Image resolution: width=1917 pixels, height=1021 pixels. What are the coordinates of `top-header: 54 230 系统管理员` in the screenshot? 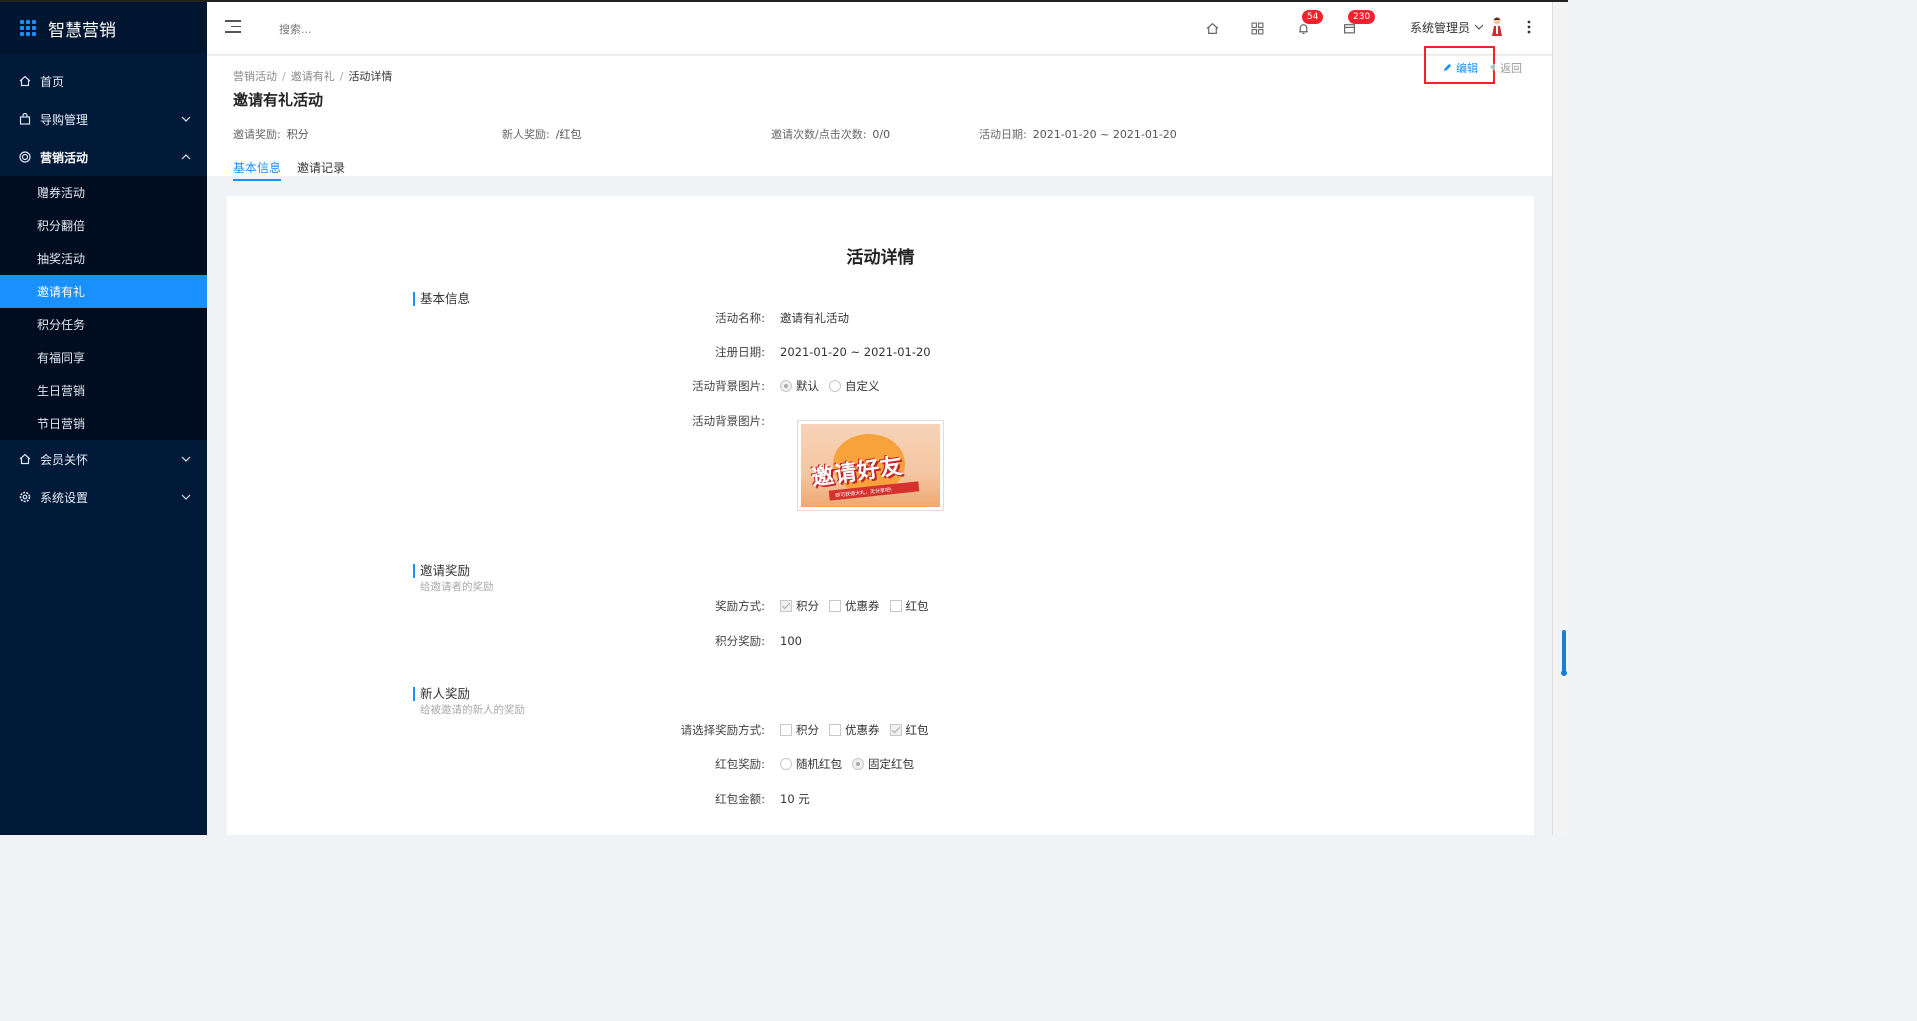 It's located at (887, 28).